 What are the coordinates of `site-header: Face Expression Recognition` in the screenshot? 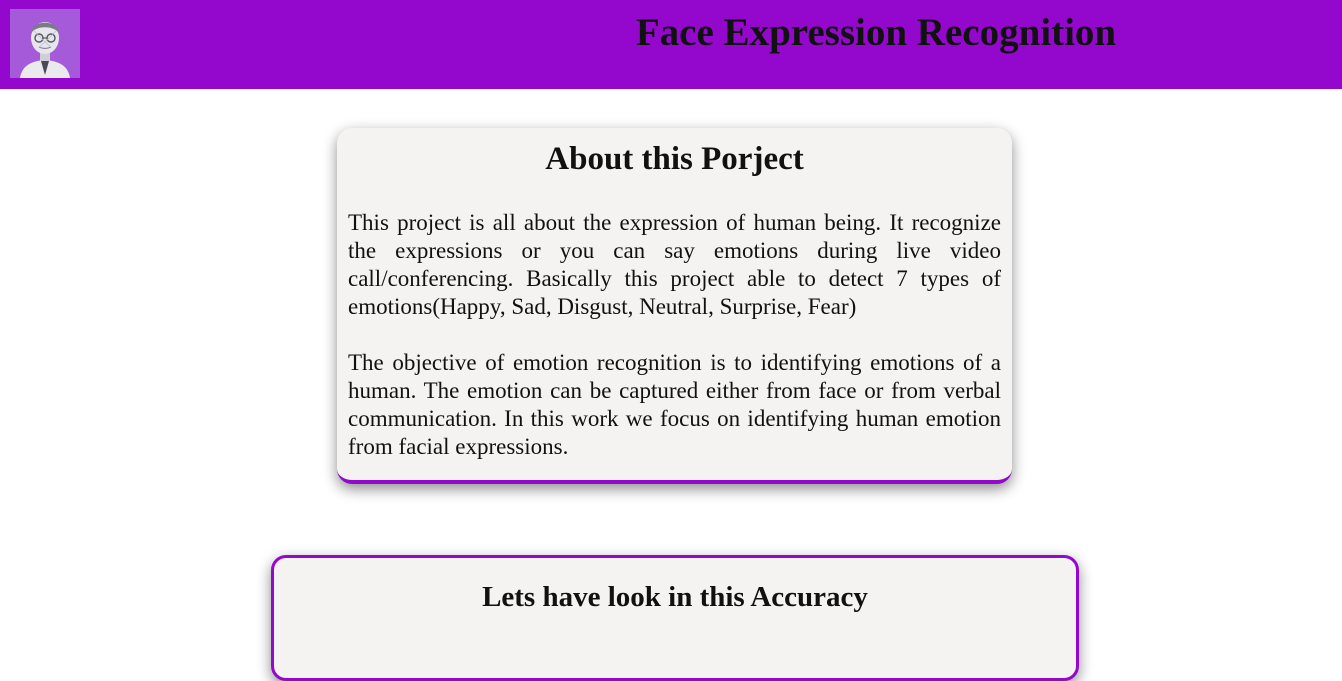 It's located at (671, 44).